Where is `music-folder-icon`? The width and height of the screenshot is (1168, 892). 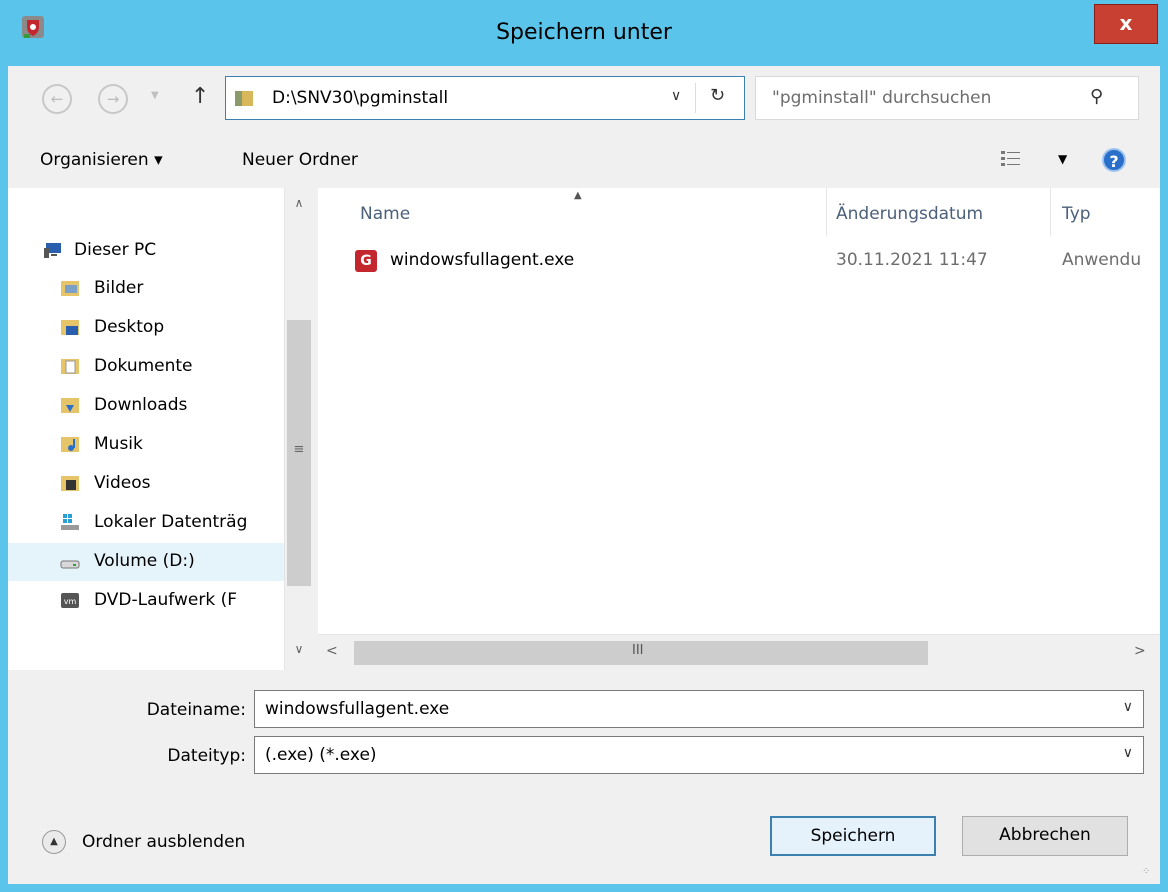 music-folder-icon is located at coordinates (70, 444).